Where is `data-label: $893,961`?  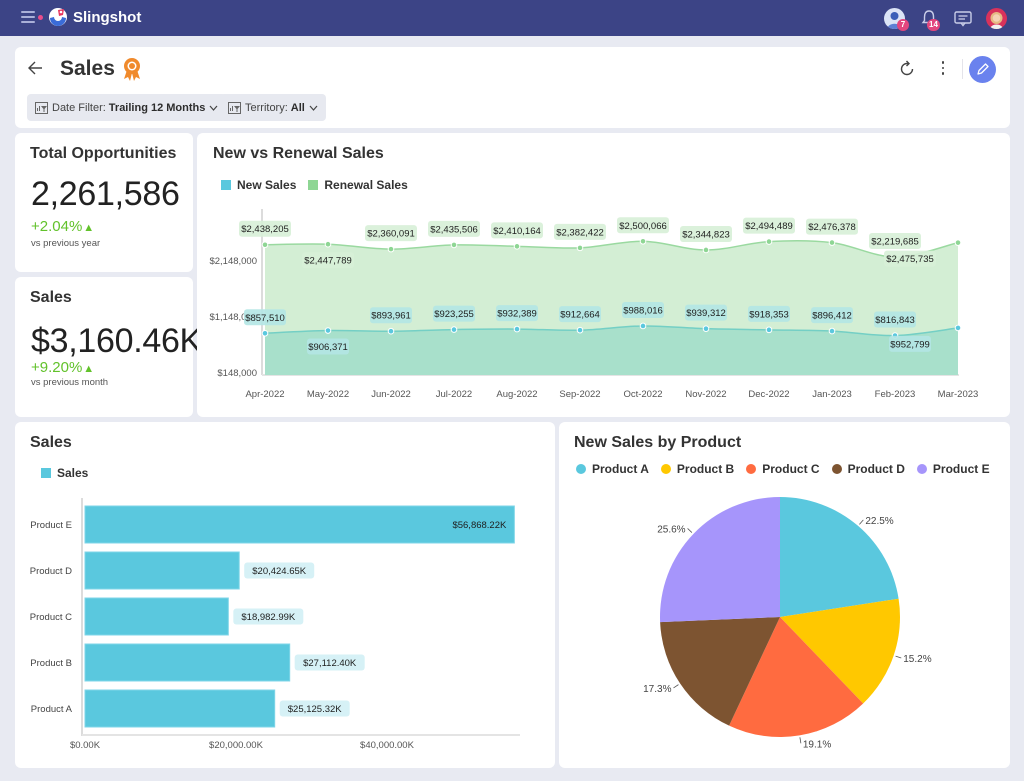
data-label: $893,961 is located at coordinates (391, 316).